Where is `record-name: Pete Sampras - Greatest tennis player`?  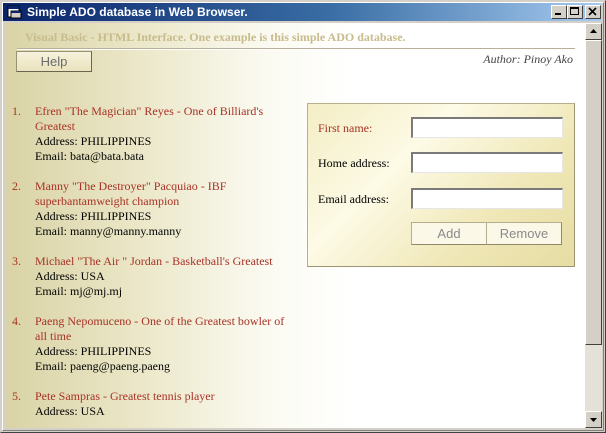
record-name: Pete Sampras - Greatest tennis player is located at coordinates (125, 396).